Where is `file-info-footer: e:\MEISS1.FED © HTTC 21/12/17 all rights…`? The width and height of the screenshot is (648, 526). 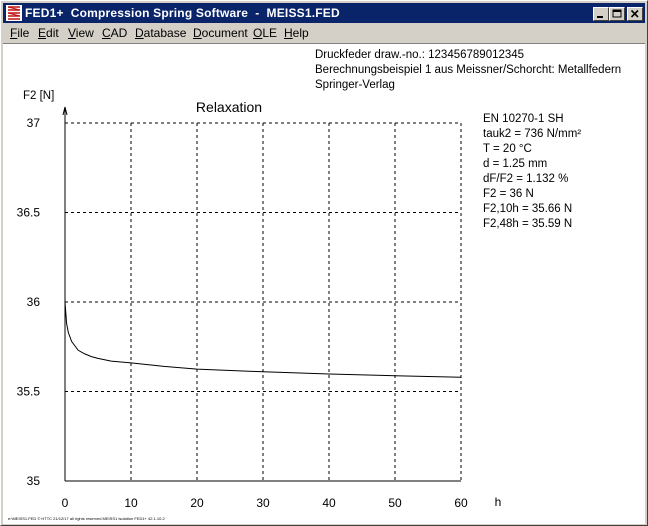 file-info-footer: e:\MEISS1.FED © HTTC 21/12/17 all rights… is located at coordinates (86, 518).